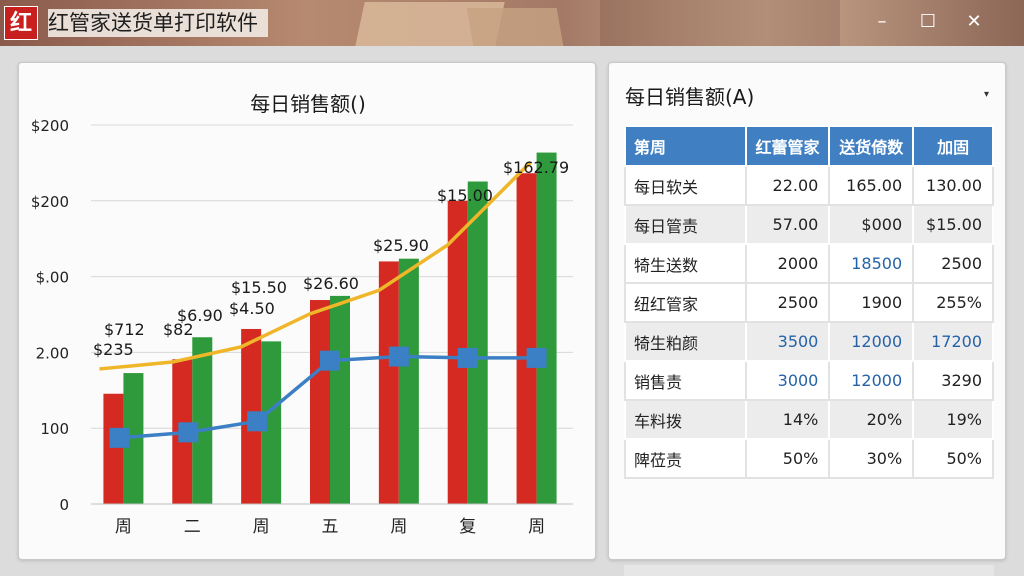 Image resolution: width=1024 pixels, height=576 pixels. I want to click on row-label: 陴莅责, so click(685, 458).